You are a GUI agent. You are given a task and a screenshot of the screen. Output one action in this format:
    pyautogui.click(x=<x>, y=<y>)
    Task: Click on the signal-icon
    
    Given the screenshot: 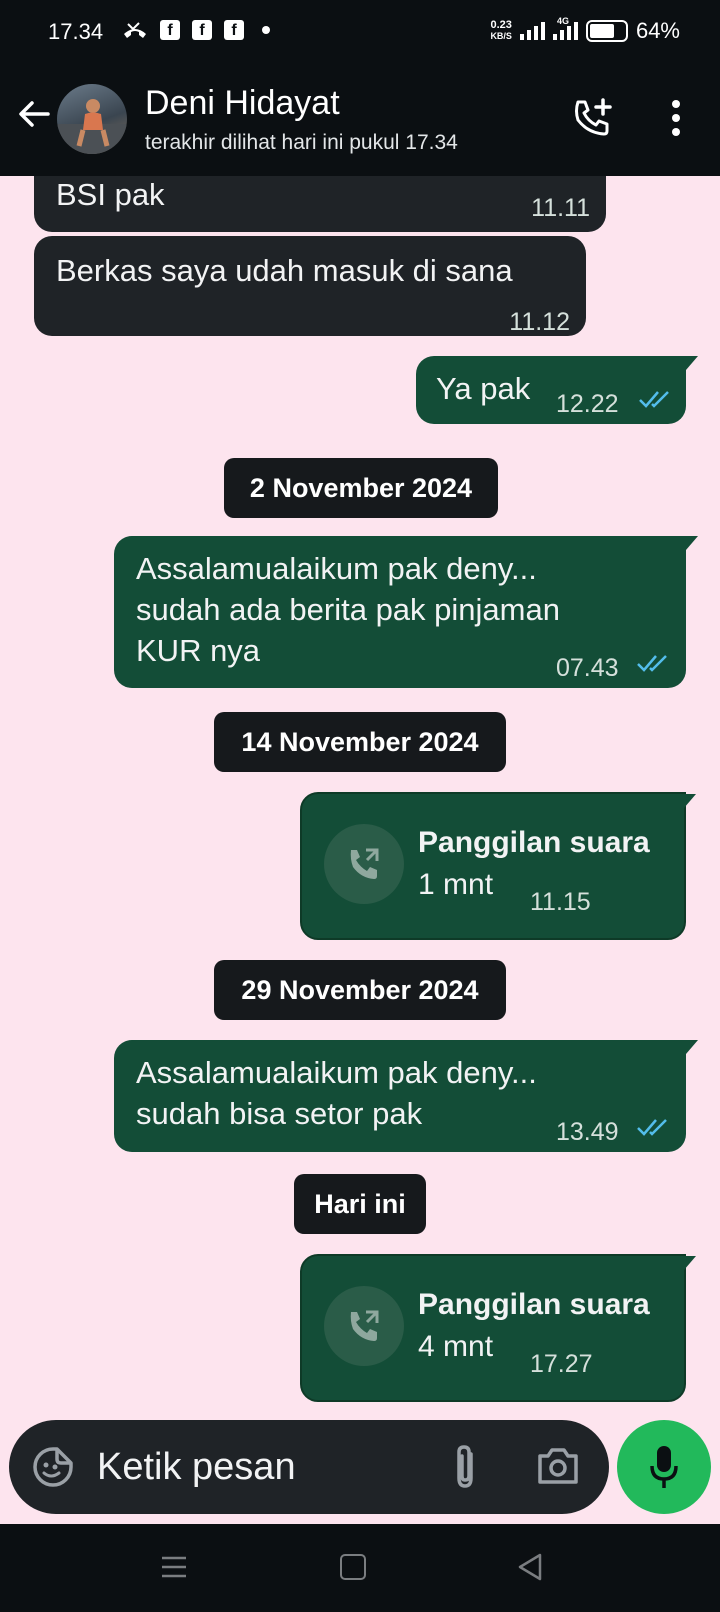 What is the action you would take?
    pyautogui.click(x=532, y=31)
    